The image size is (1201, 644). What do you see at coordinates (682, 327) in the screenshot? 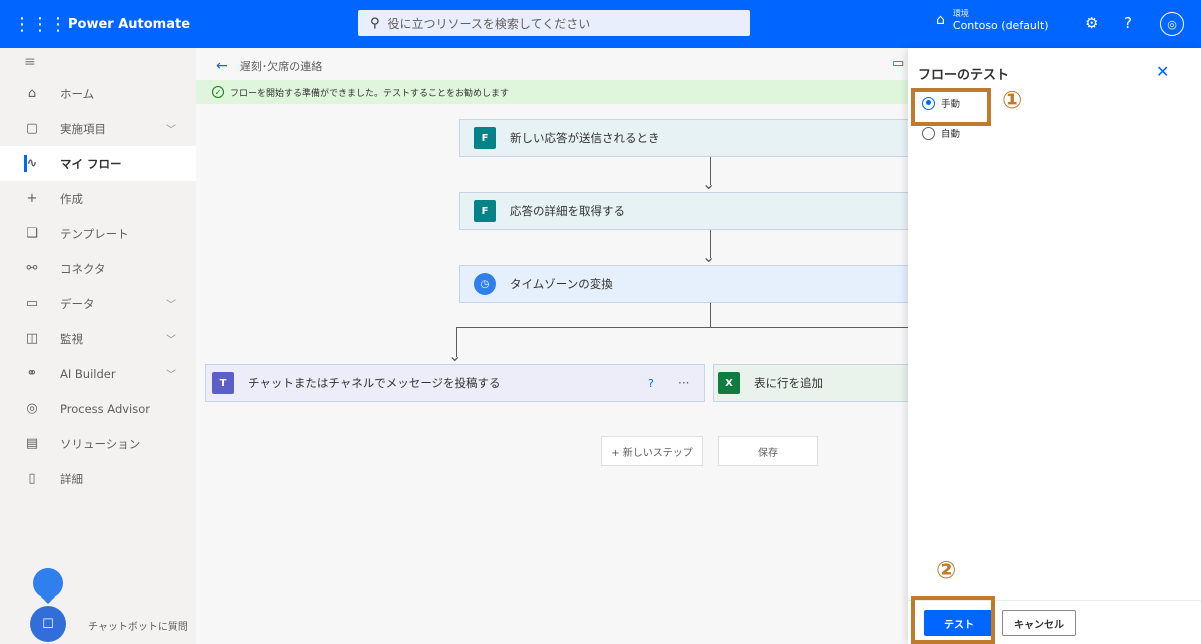
I see `branch-line` at bounding box center [682, 327].